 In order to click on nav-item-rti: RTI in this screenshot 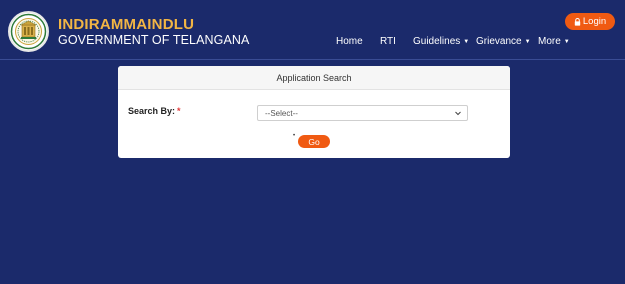, I will do `click(388, 41)`.